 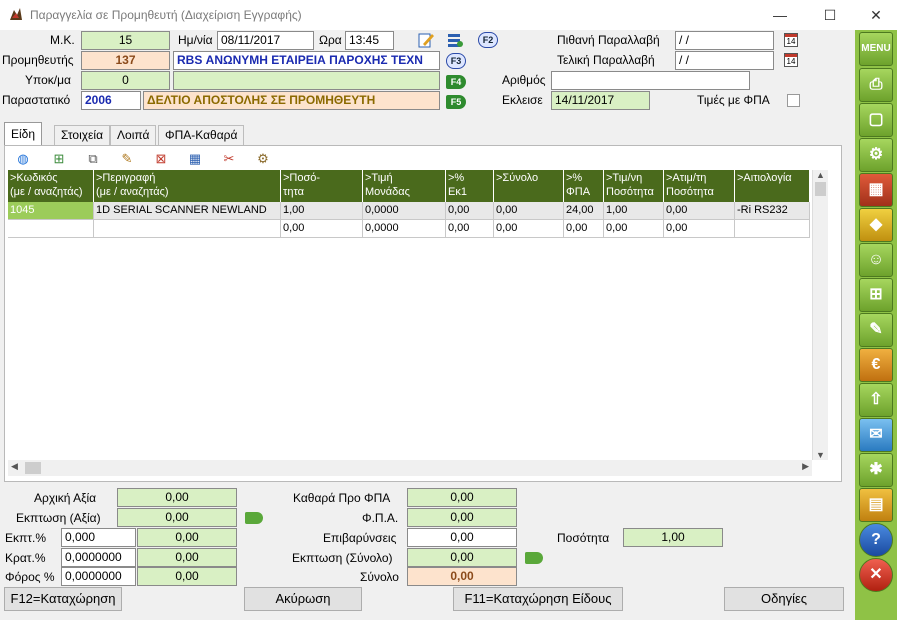 I want to click on table-cell-invoiced-qty: 0,00, so click(x=634, y=229).